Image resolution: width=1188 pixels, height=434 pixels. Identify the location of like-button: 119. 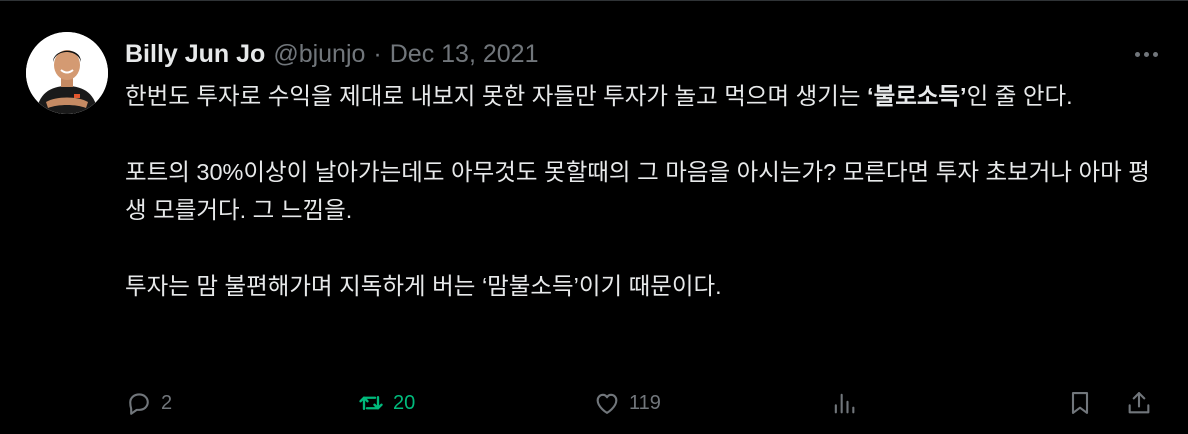
(627, 403).